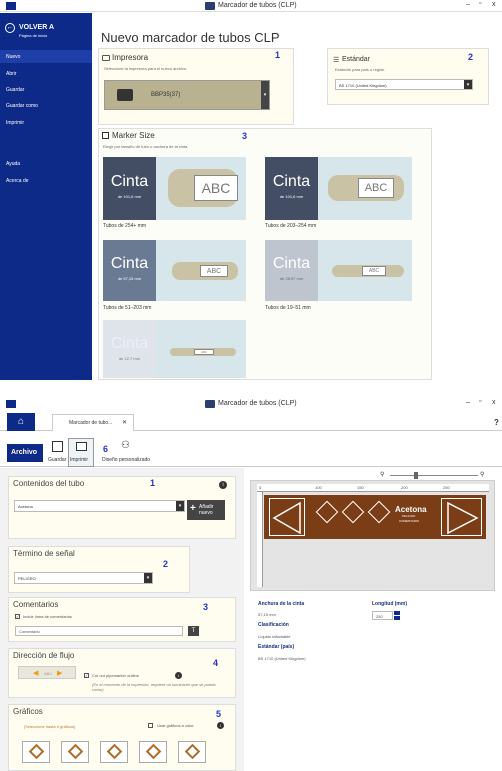  I want to click on tile-width: de 101,6 mm, so click(291, 196).